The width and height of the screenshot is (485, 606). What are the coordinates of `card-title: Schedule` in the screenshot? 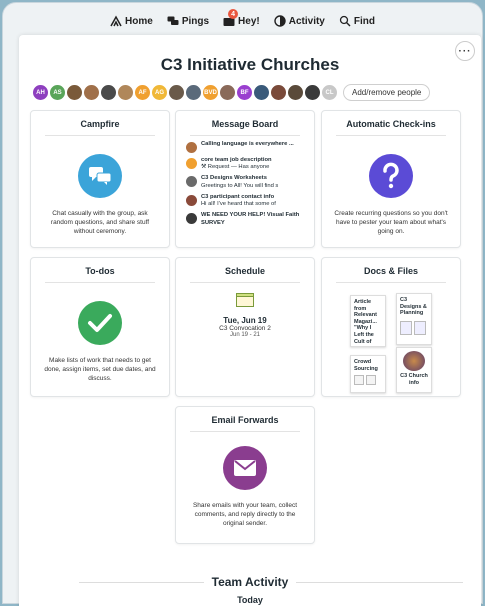 It's located at (245, 274).